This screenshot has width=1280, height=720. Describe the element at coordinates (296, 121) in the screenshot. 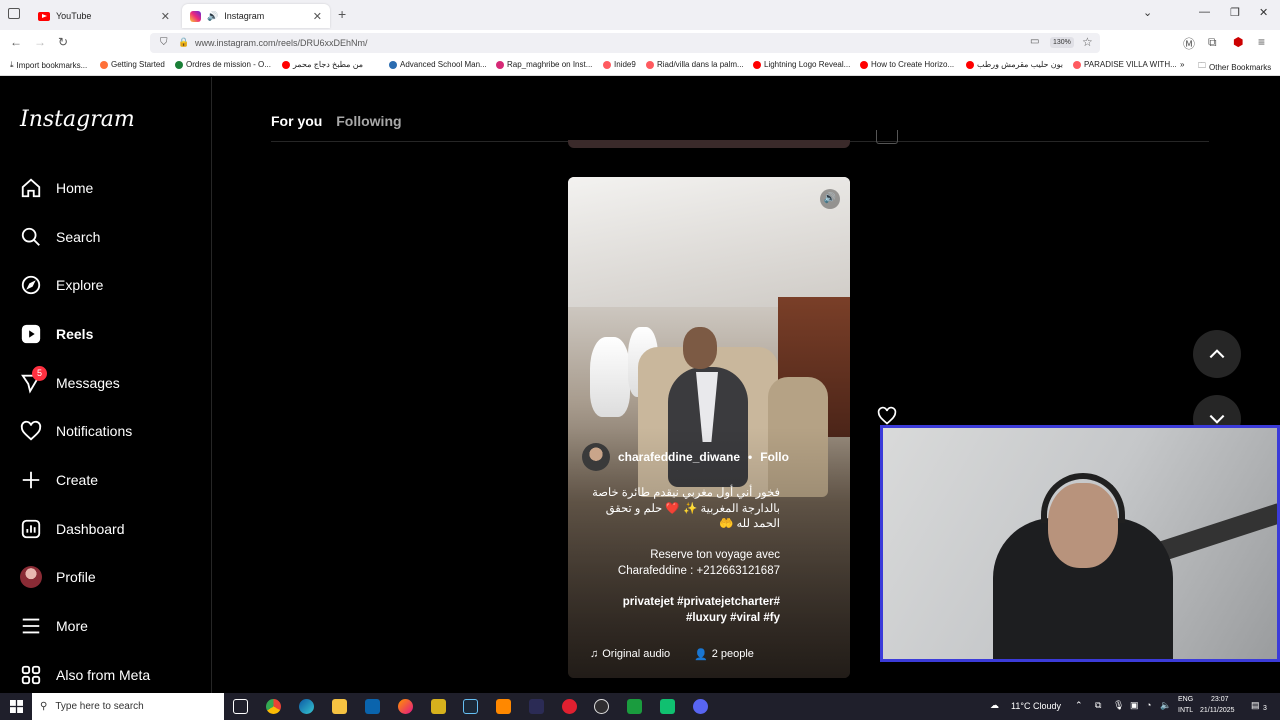

I see `tab-for-you: For you` at that location.